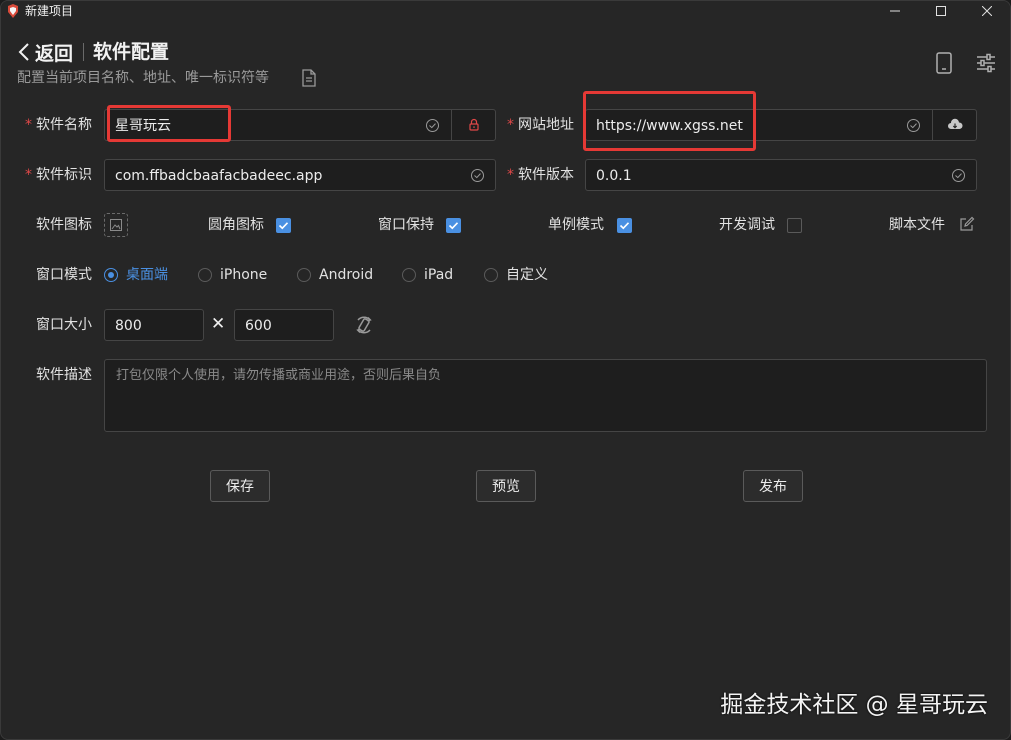 The width and height of the screenshot is (1011, 740). What do you see at coordinates (576, 225) in the screenshot?
I see `option-label: 单例模式` at bounding box center [576, 225].